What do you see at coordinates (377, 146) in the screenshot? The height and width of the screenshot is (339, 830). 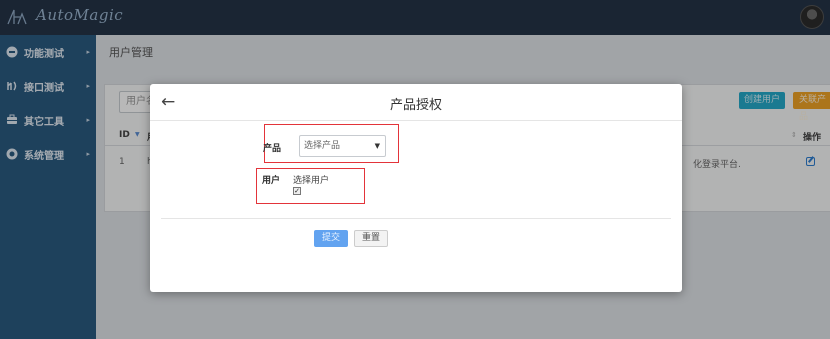 I see `caret-down-icon: ▼` at bounding box center [377, 146].